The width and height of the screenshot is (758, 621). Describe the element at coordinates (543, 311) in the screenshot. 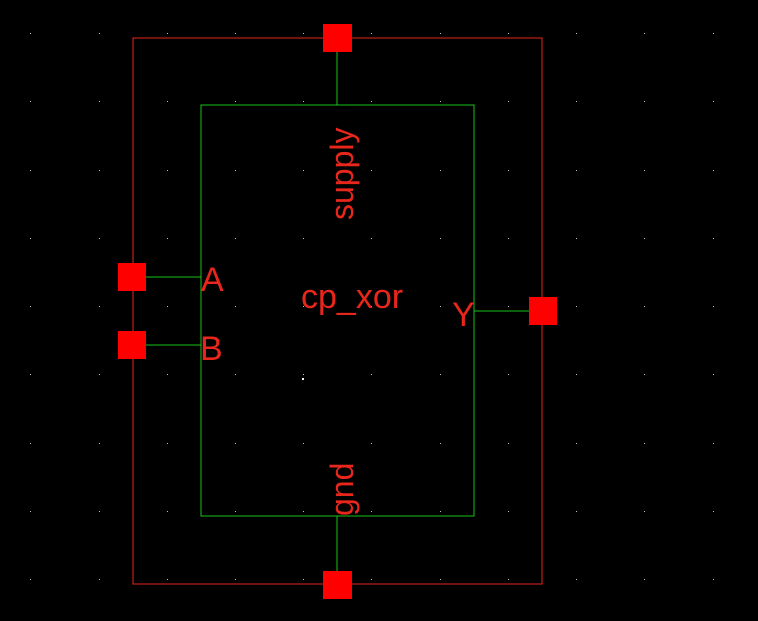

I see `pin-y` at that location.